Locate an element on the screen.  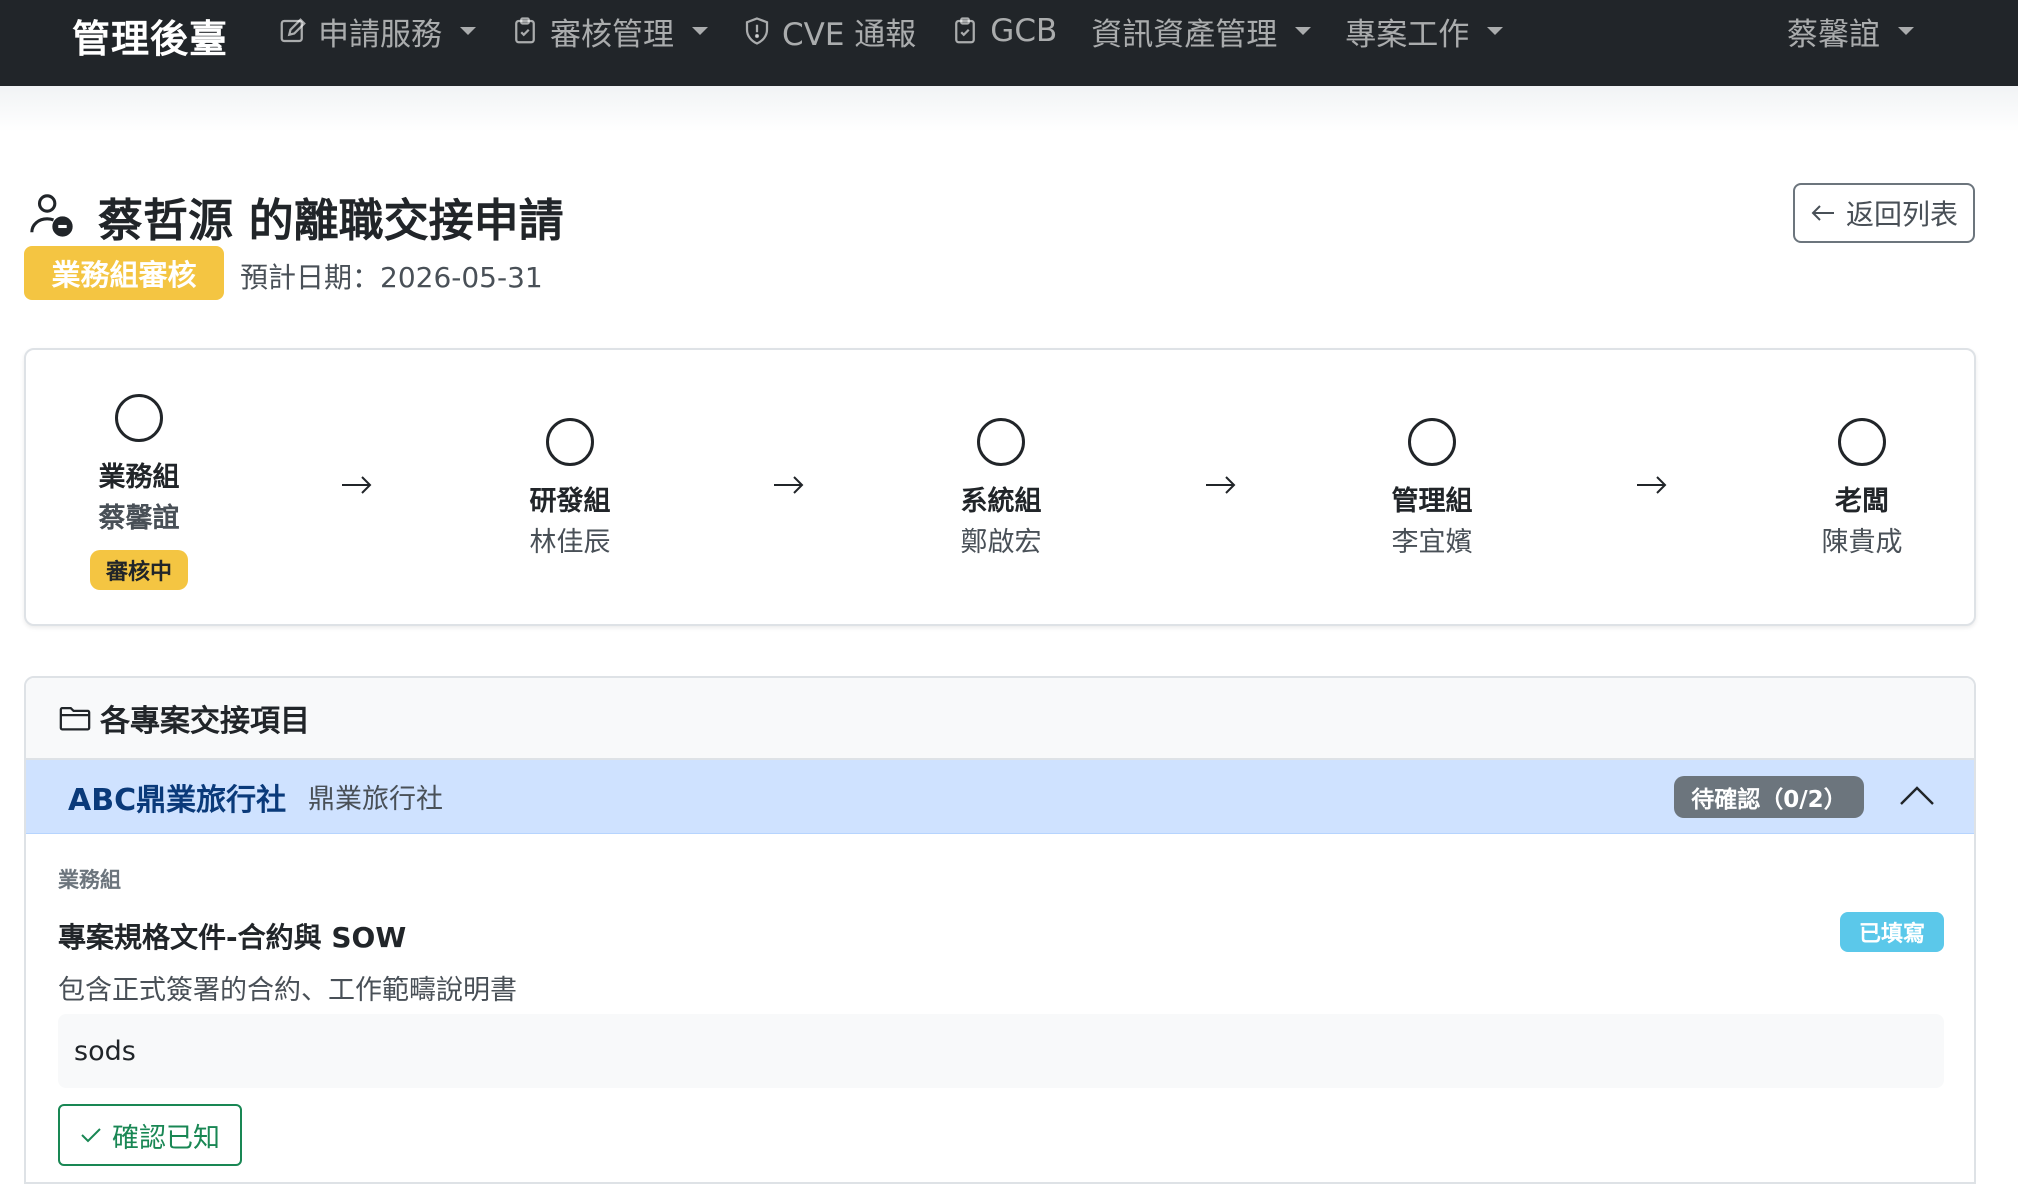
handover-item-description: 包含正式簽署的合約、工作範疇說明書 is located at coordinates (287, 990).